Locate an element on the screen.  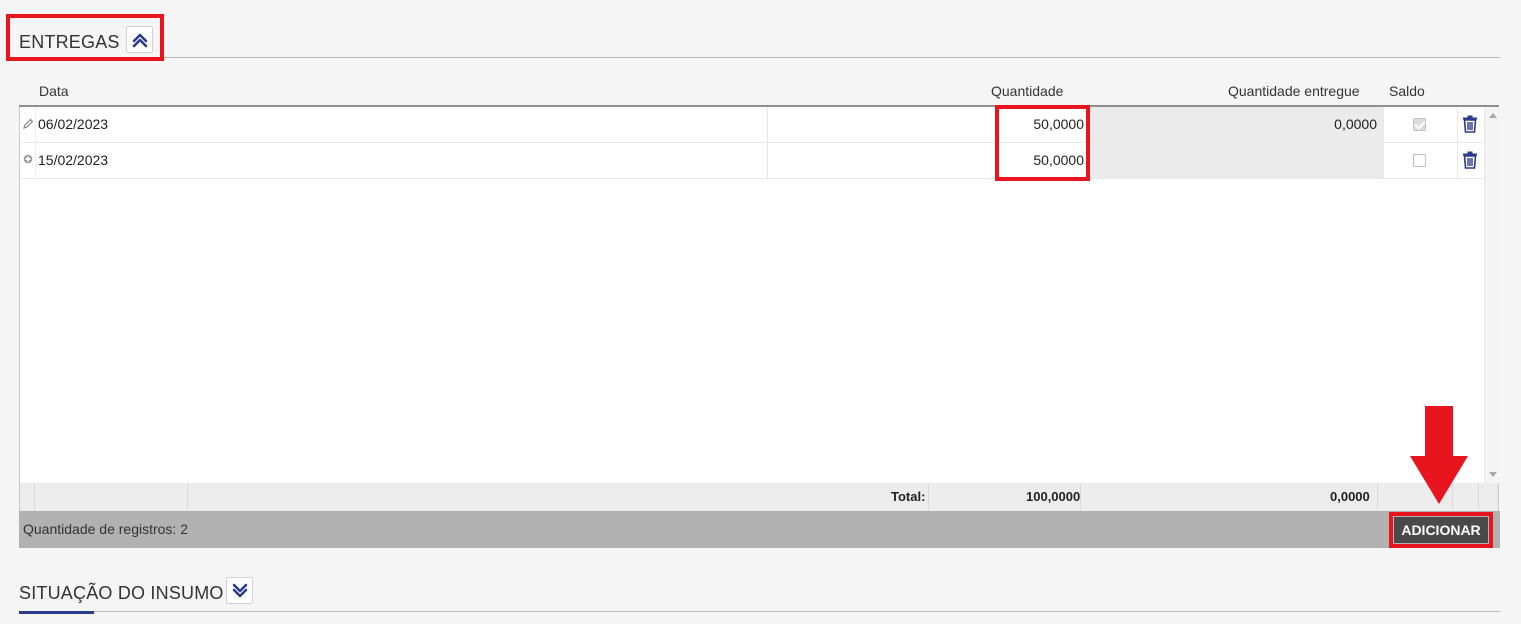
table-row: 06/02/2023 50,0000 0,0000 is located at coordinates (752, 125).